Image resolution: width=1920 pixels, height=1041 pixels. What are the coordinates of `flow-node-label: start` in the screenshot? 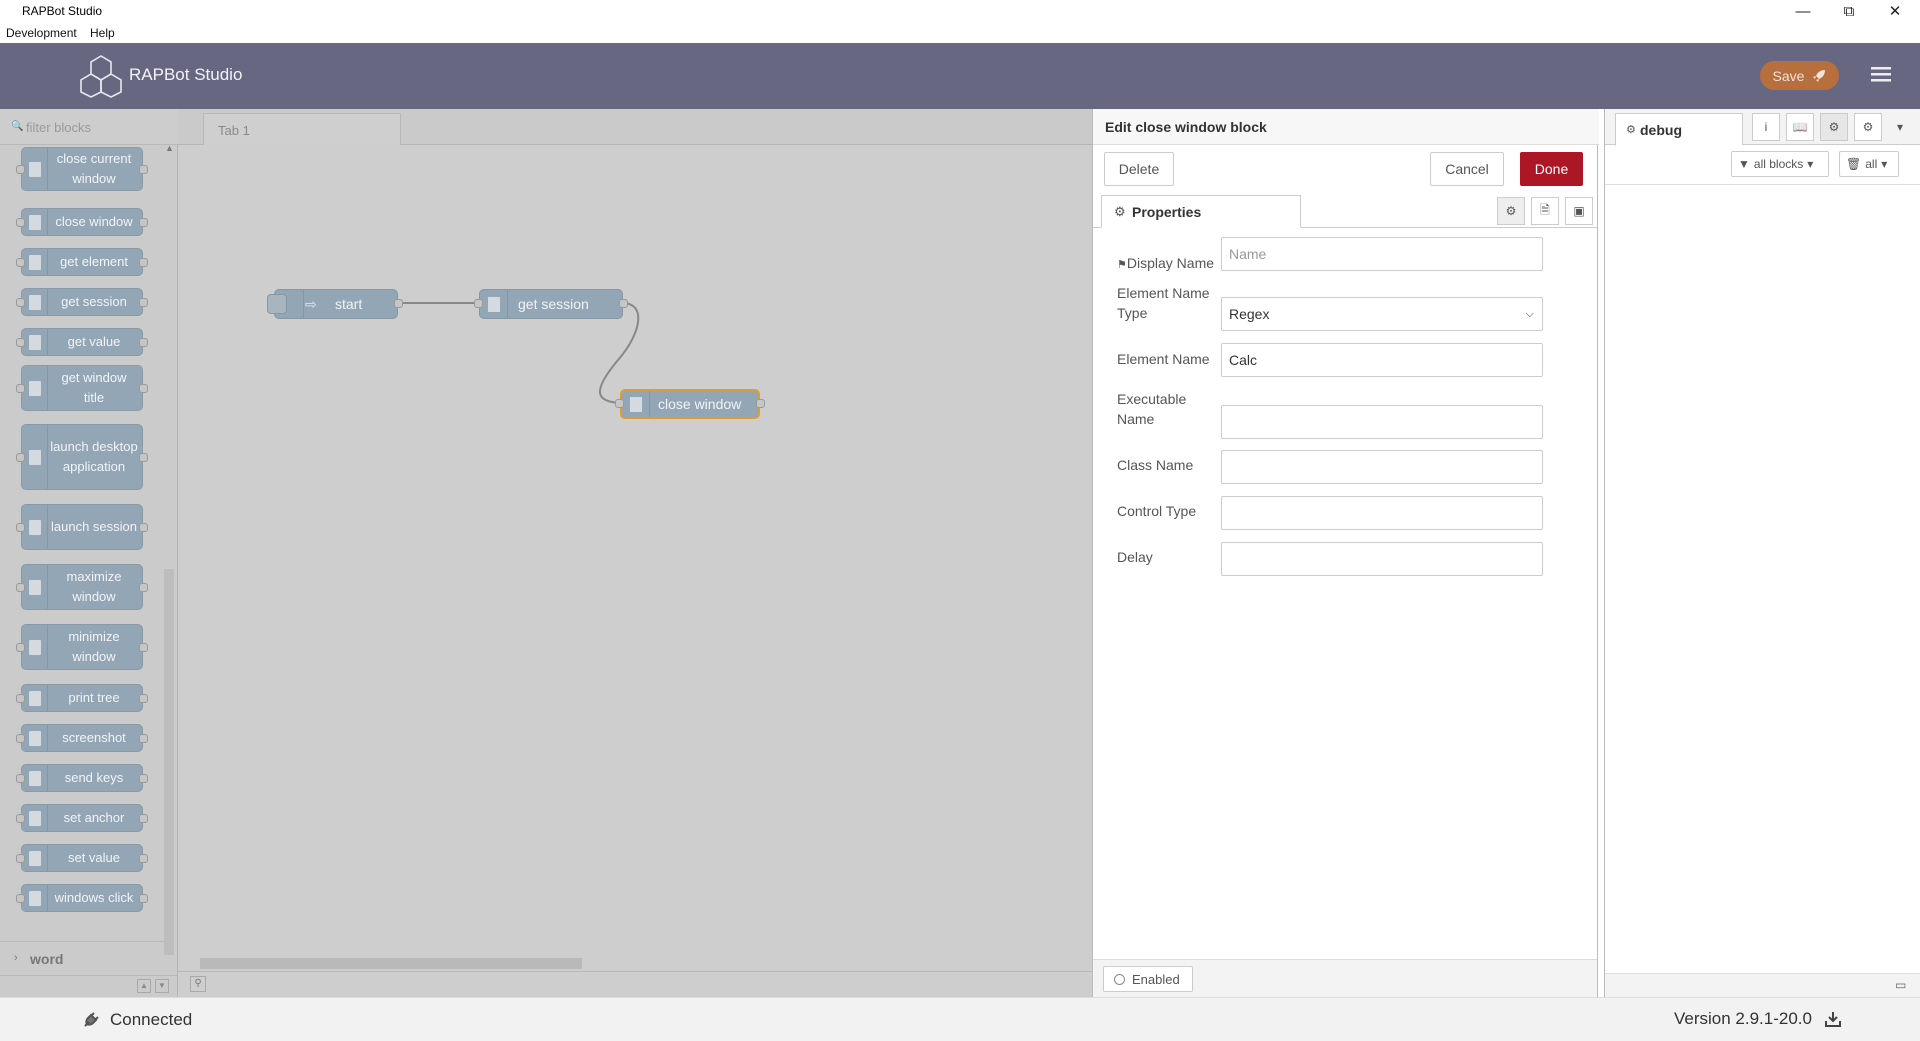 It's located at (349, 304).